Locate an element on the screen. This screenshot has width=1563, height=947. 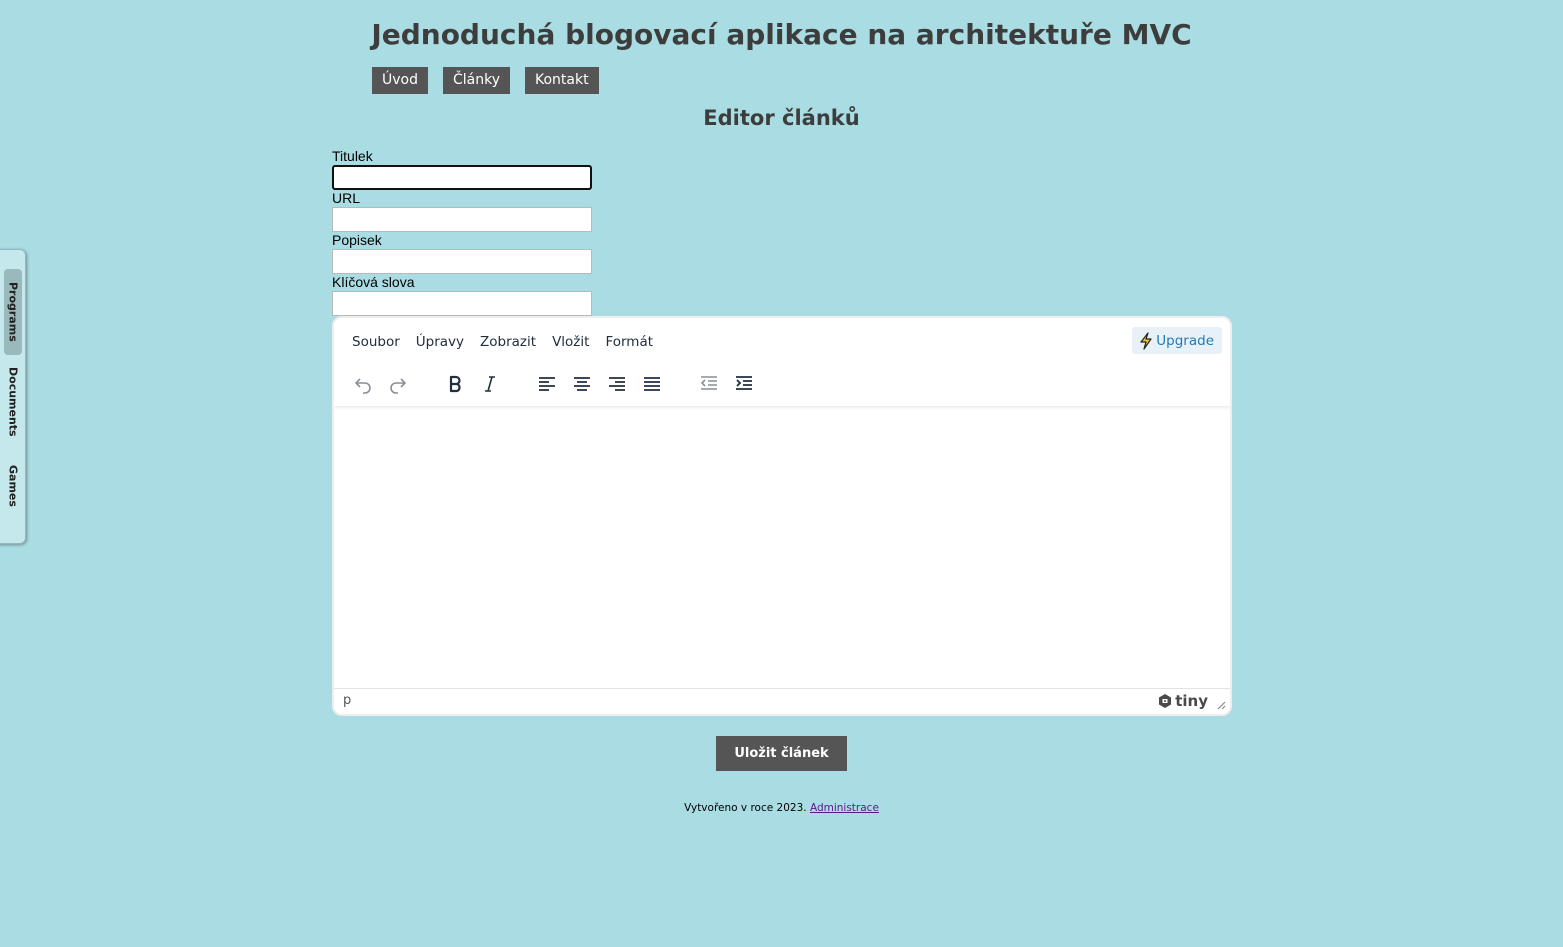
keywords-label: Klíčová slova is located at coordinates (373, 282).